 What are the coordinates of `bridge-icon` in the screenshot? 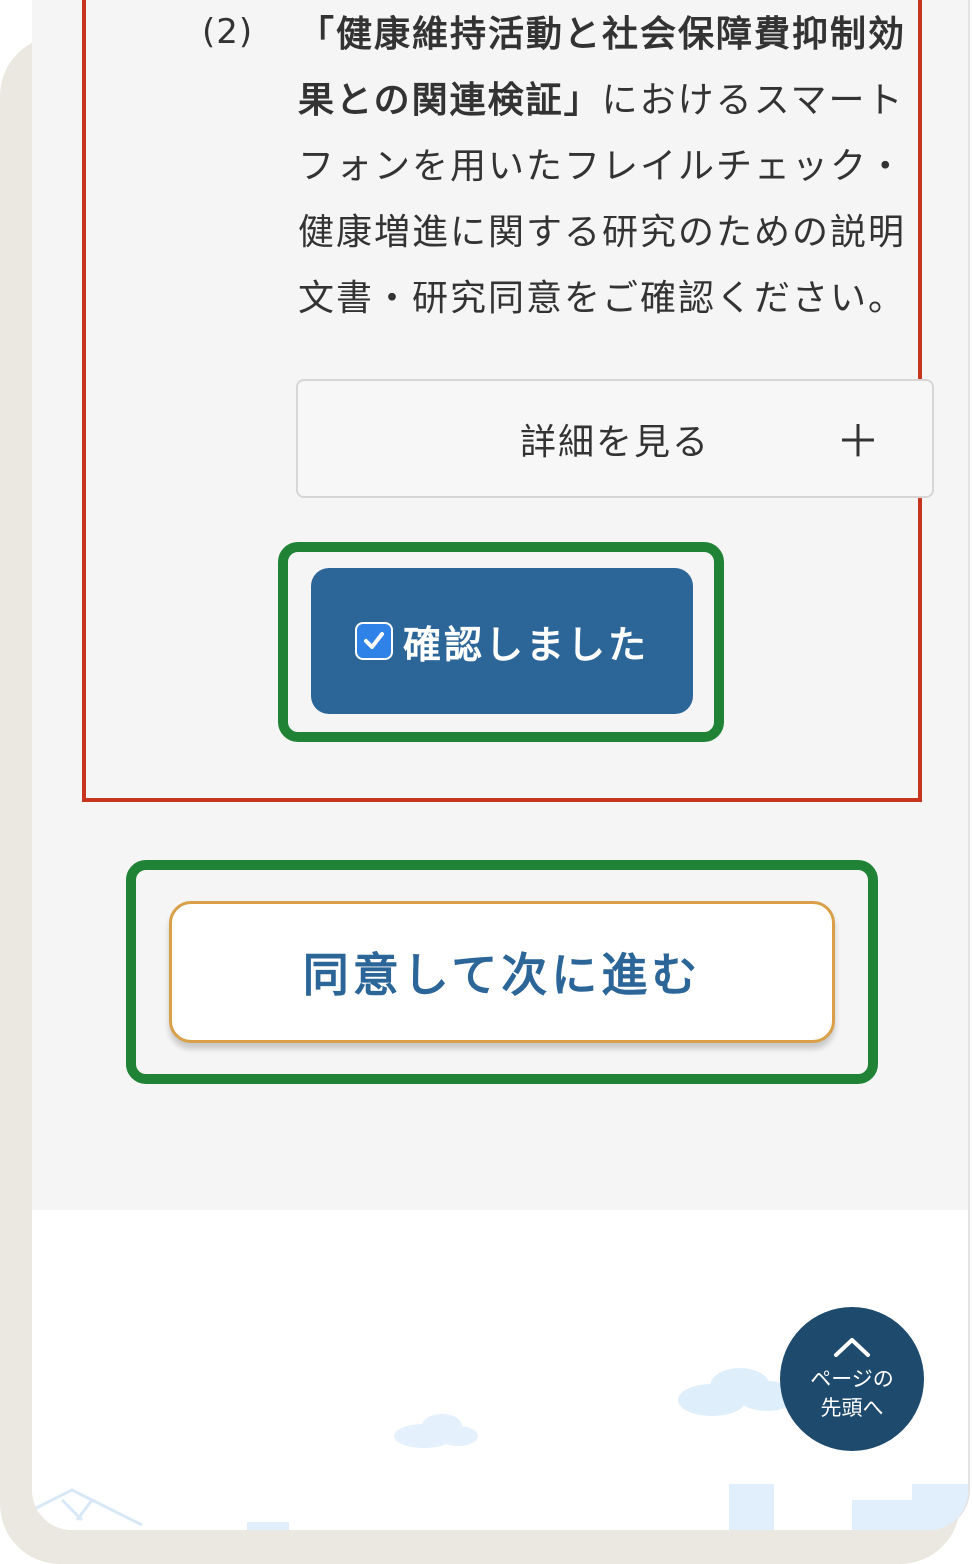 It's located at (87, 1507).